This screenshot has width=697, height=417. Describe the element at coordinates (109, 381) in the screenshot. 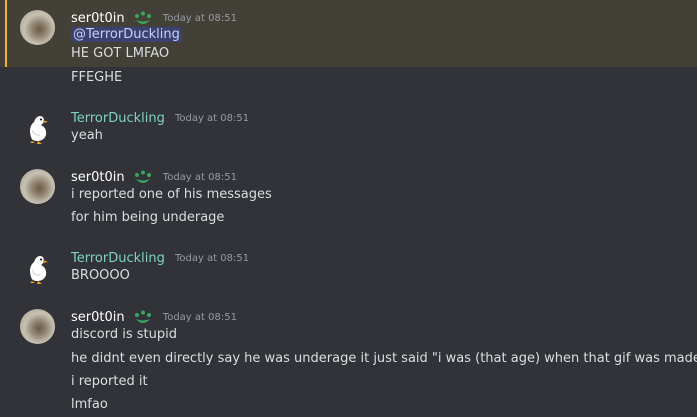

I see `message-line: i reported it` at that location.